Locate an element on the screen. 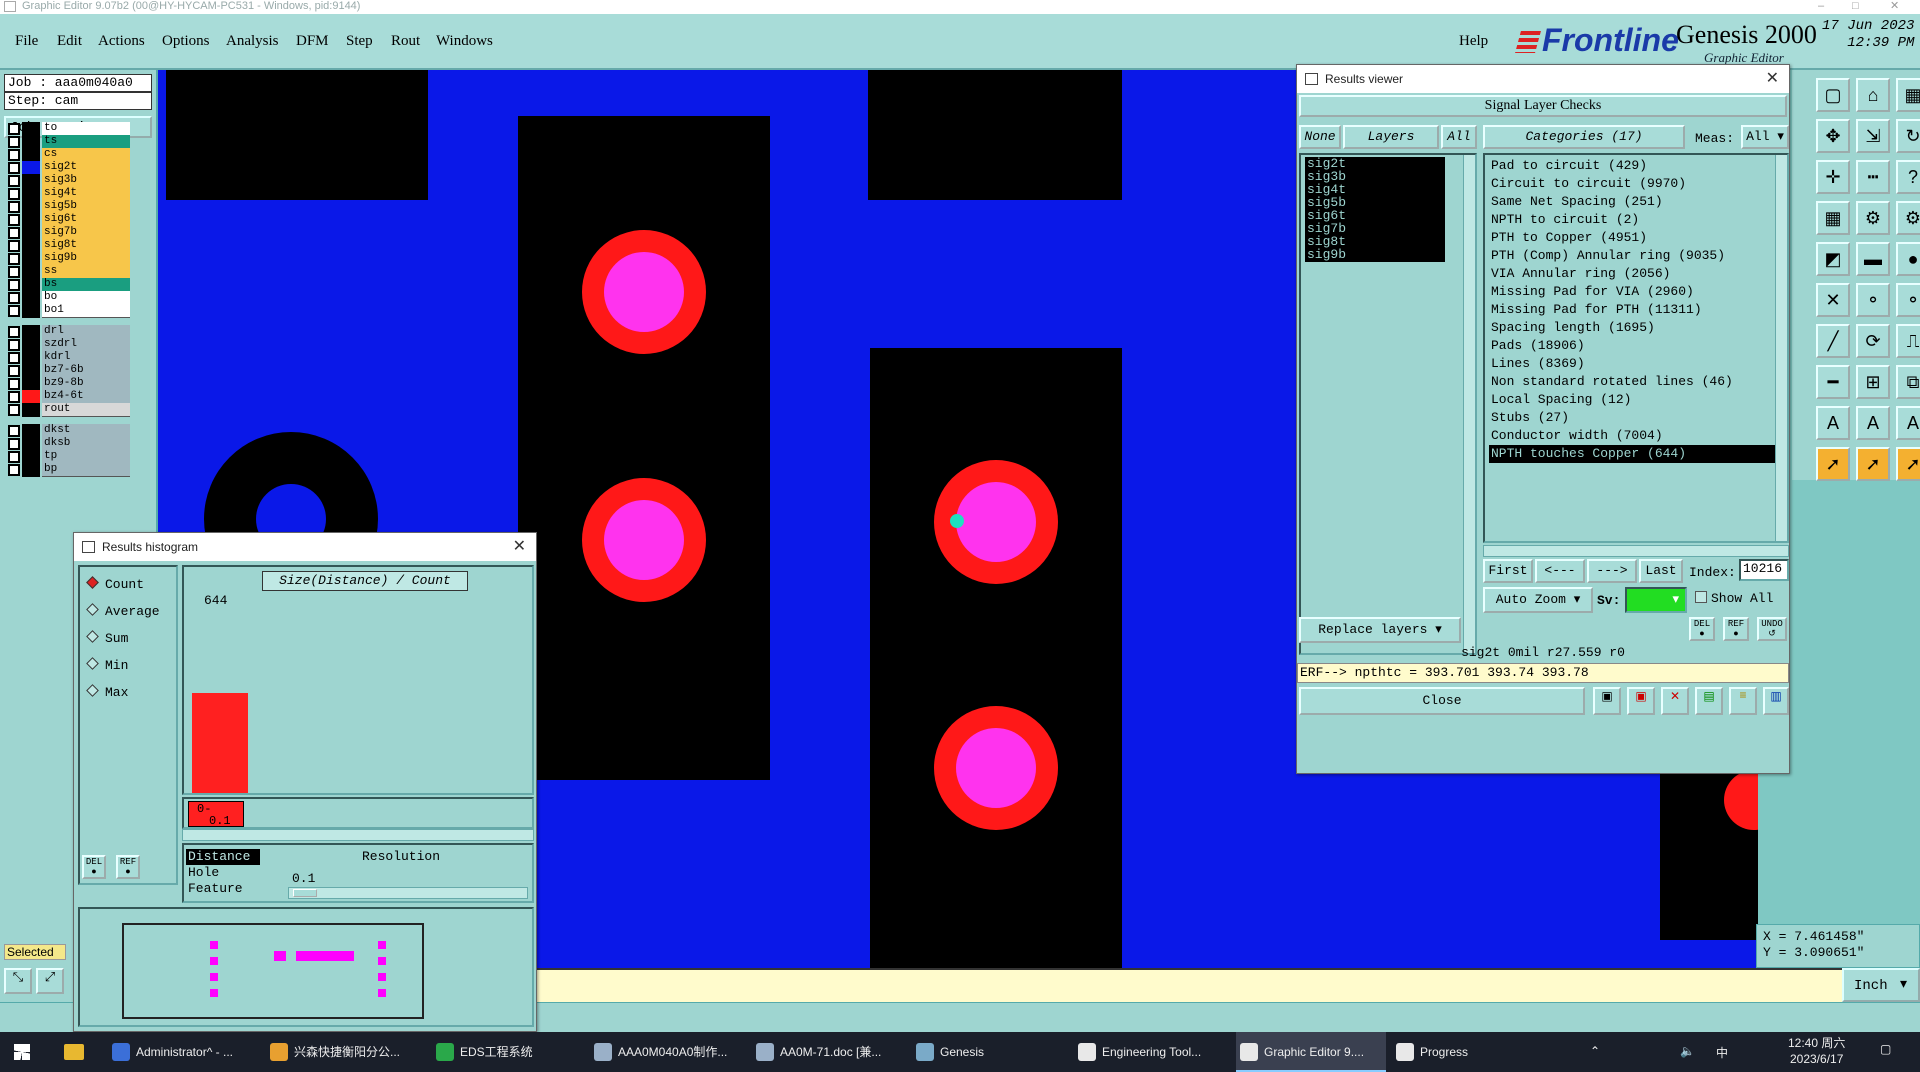  category-item: Lines (8369) is located at coordinates (1636, 364).